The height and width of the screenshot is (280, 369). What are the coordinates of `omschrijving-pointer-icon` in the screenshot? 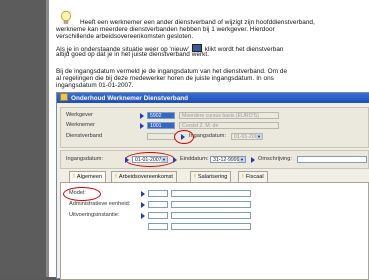 It's located at (253, 160).